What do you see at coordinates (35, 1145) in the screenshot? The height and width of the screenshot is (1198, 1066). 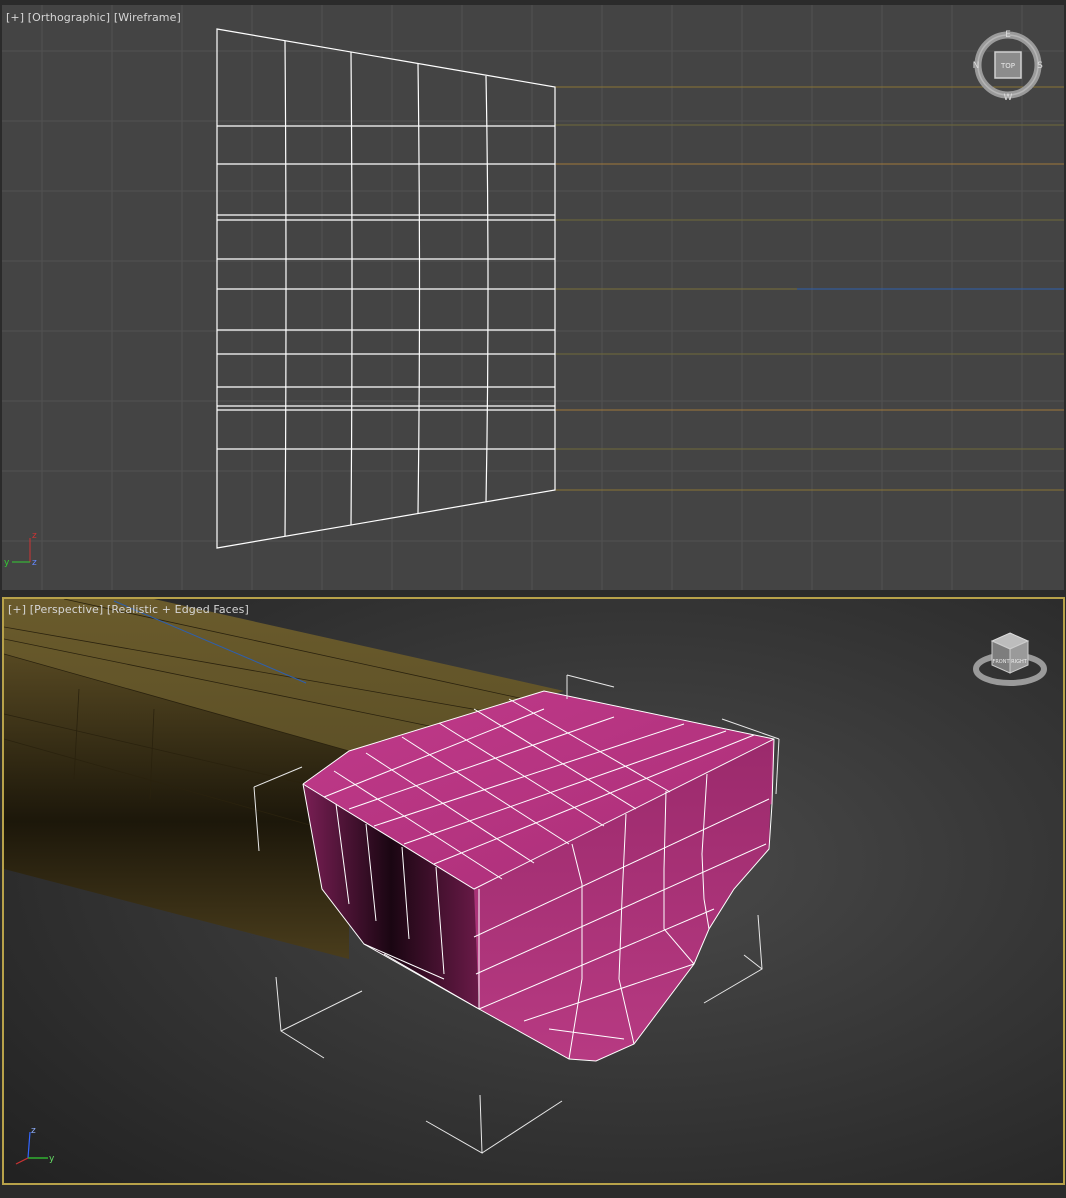 I see `perspective-axis-tripod: z y` at bounding box center [35, 1145].